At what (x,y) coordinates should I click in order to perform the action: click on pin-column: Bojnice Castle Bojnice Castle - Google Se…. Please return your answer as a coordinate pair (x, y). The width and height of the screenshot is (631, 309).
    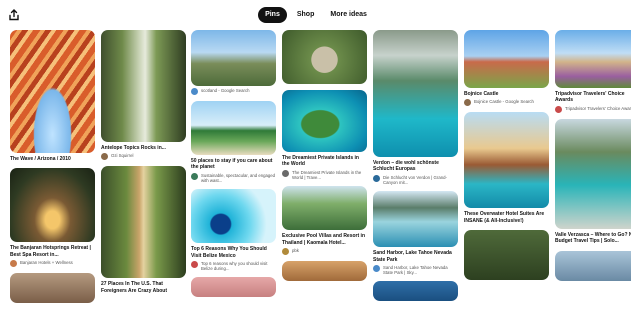
    Looking at the image, I should click on (506, 158).